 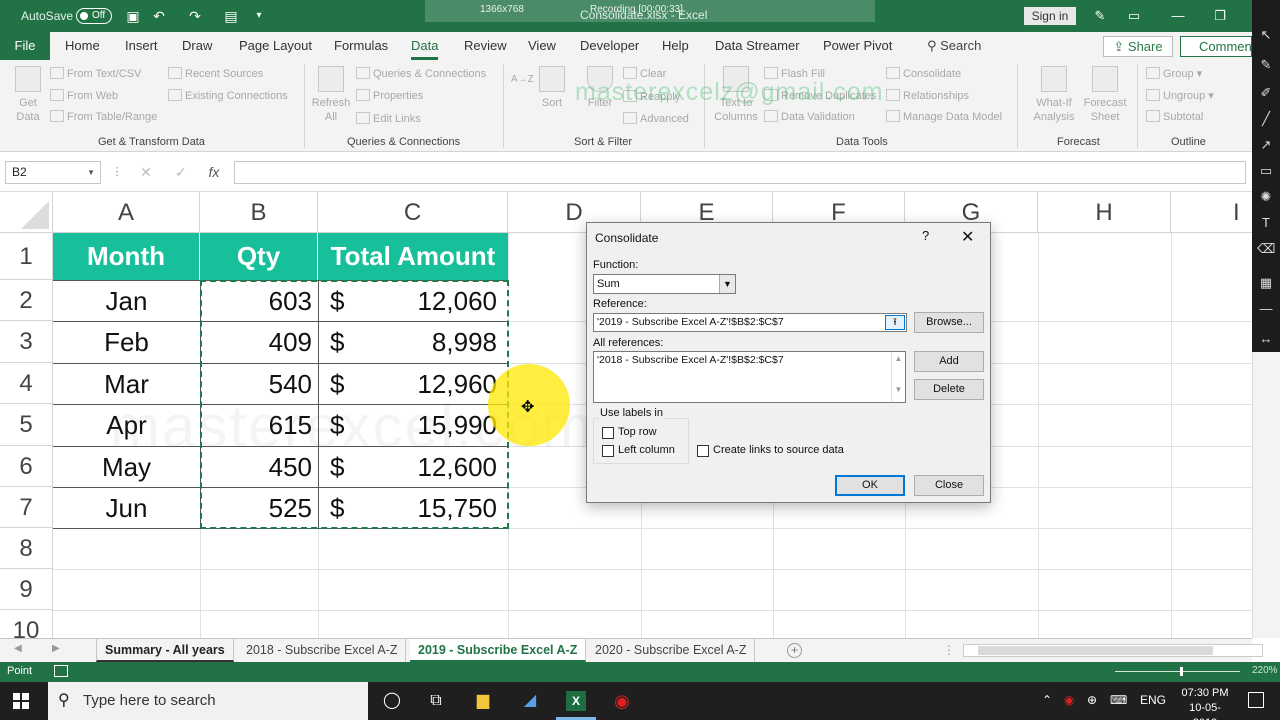 What do you see at coordinates (26, 548) in the screenshot?
I see `row-header-8: 8` at bounding box center [26, 548].